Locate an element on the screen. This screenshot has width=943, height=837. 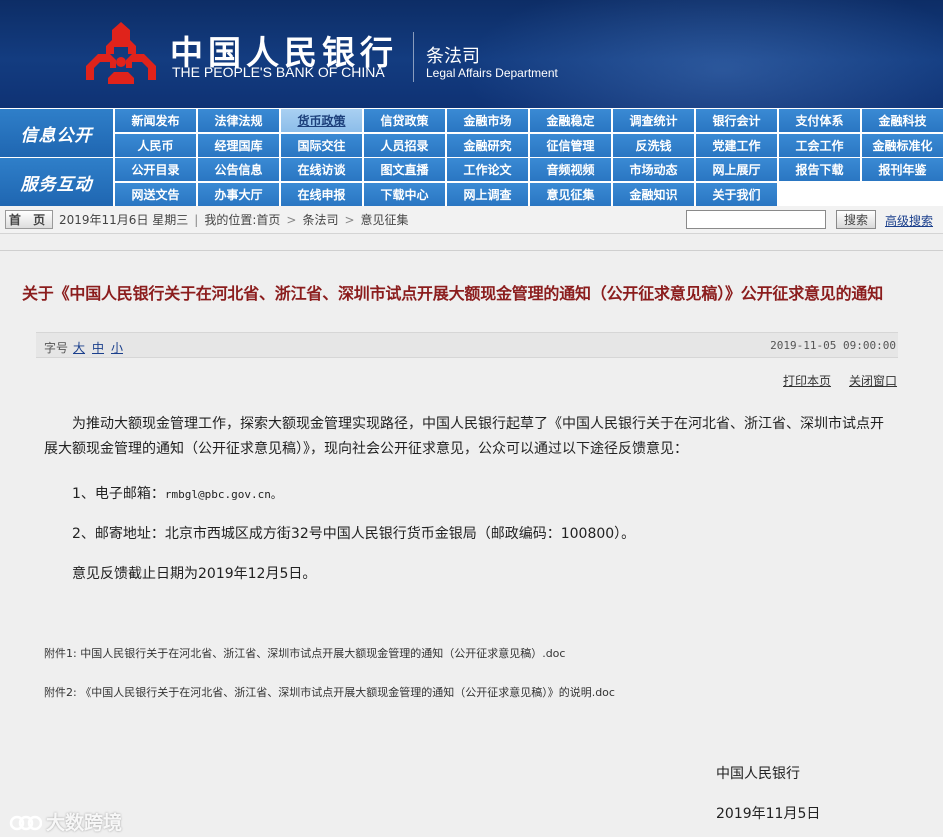
watermark-text: 大数跨境 is located at coordinates (84, 823).